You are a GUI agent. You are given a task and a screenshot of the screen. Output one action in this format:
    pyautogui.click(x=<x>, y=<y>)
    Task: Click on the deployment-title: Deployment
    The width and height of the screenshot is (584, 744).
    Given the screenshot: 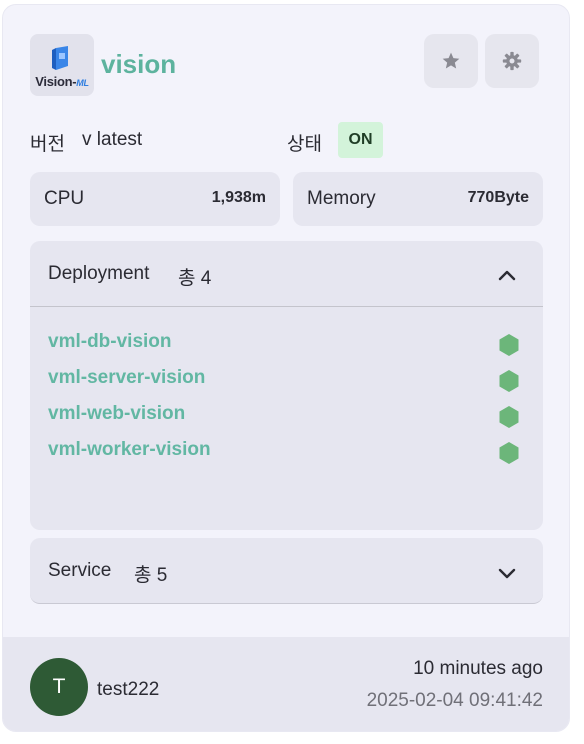 What is the action you would take?
    pyautogui.click(x=99, y=273)
    